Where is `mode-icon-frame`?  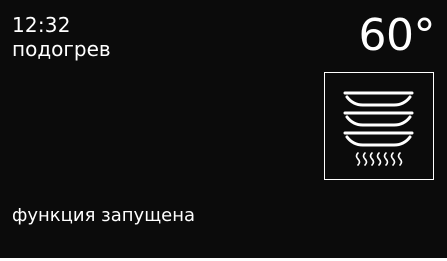
mode-icon-frame is located at coordinates (379, 126).